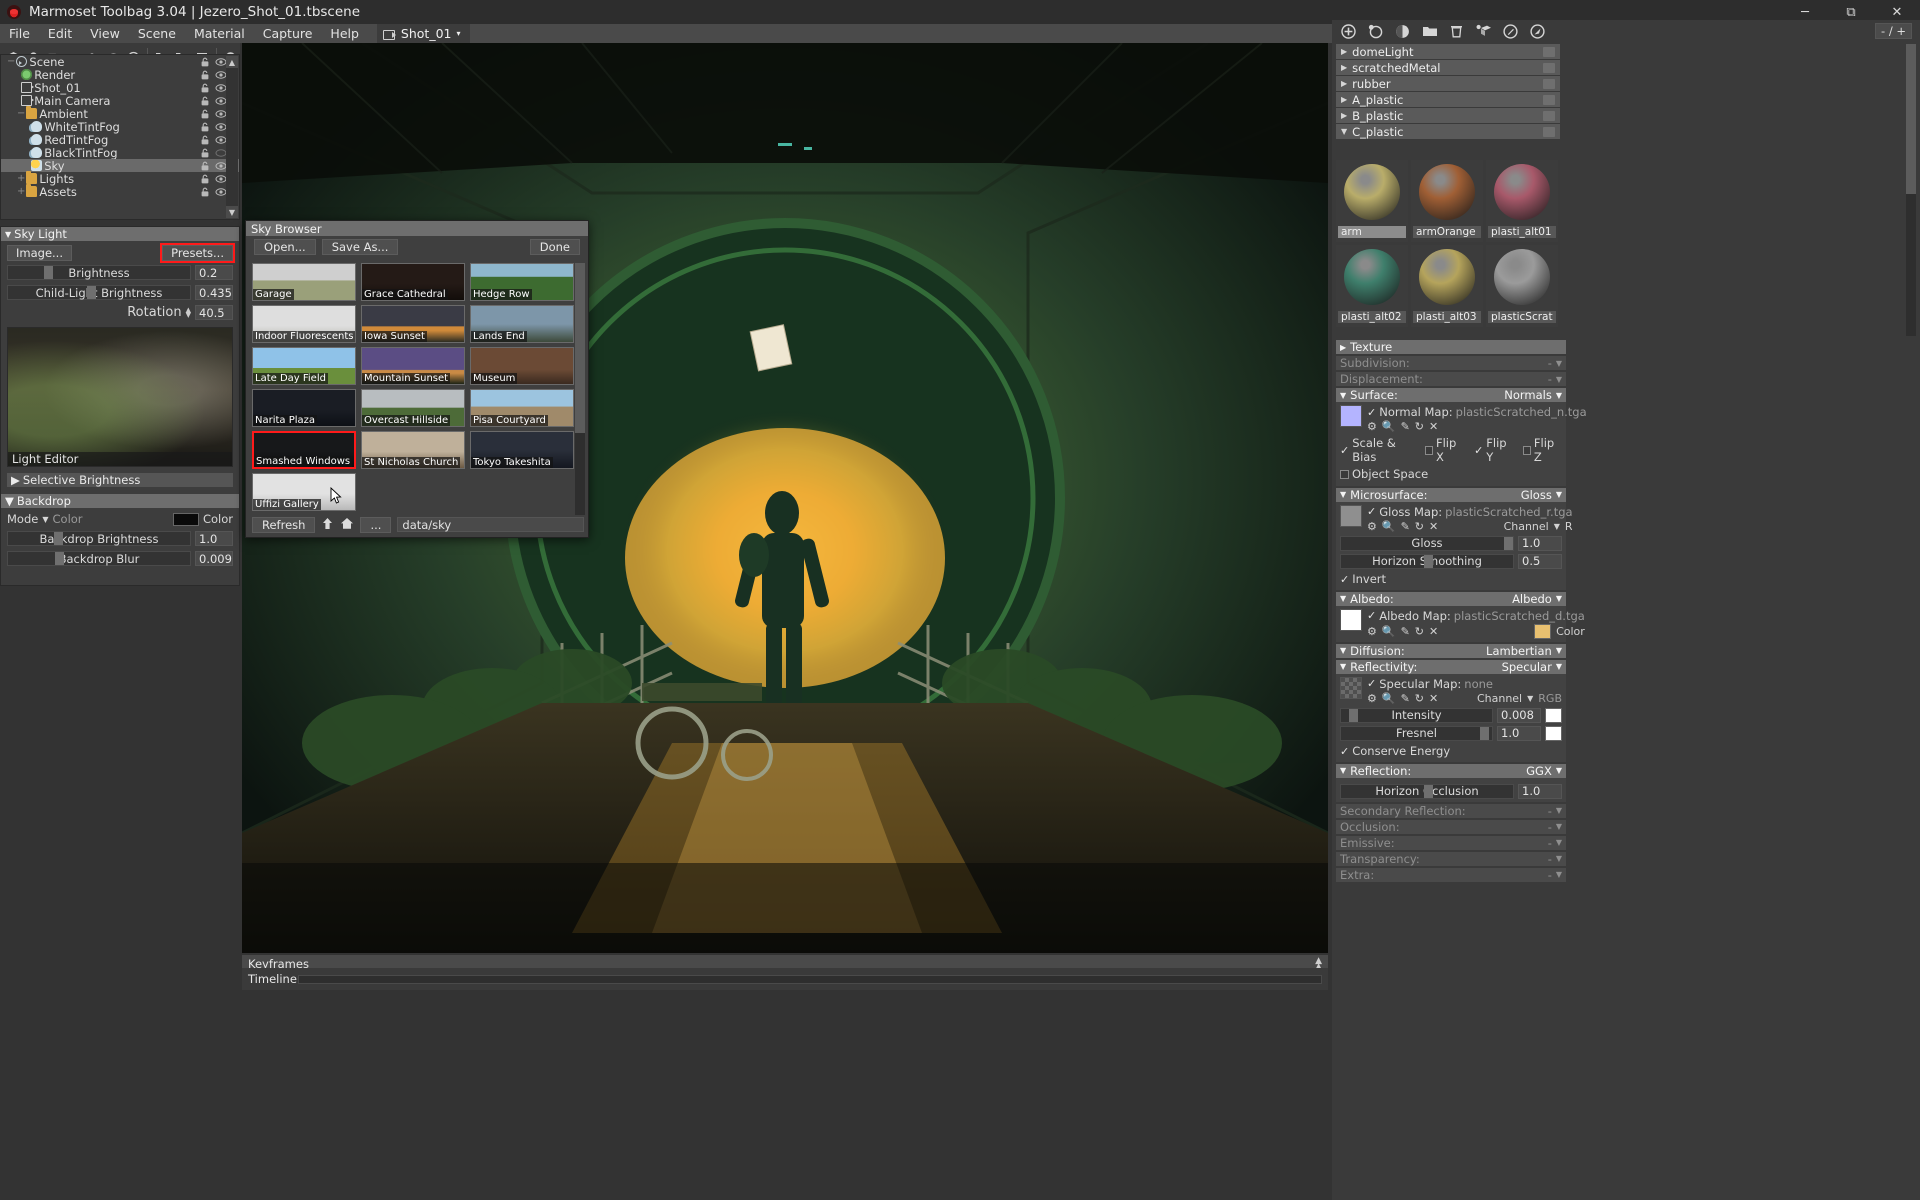 This screenshot has width=1920, height=1200. I want to click on tree-item-shot-01: Shot_01, so click(120, 88).